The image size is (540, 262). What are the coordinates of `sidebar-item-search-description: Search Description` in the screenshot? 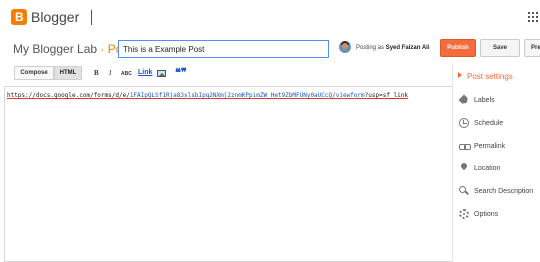 It's located at (496, 191).